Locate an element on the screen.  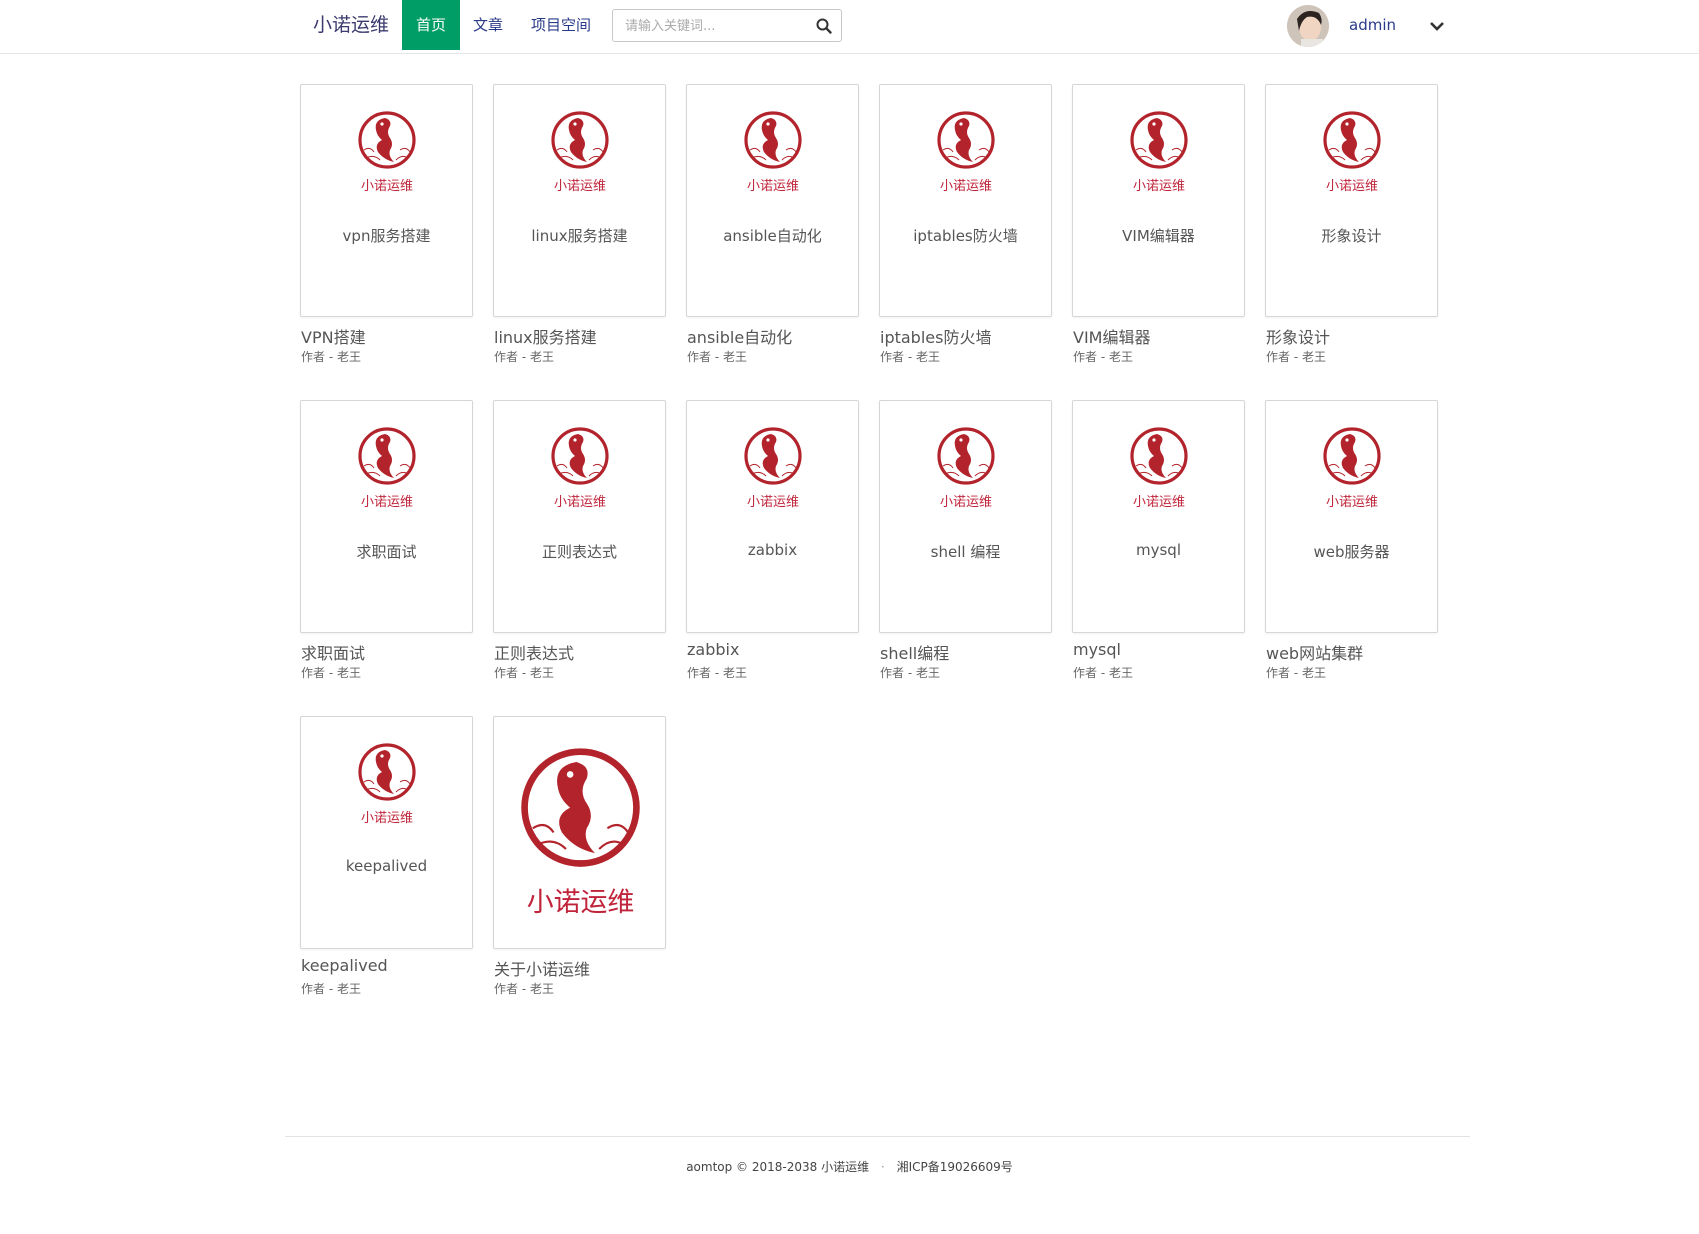
book-title: linux服务搭建 is located at coordinates (545, 336).